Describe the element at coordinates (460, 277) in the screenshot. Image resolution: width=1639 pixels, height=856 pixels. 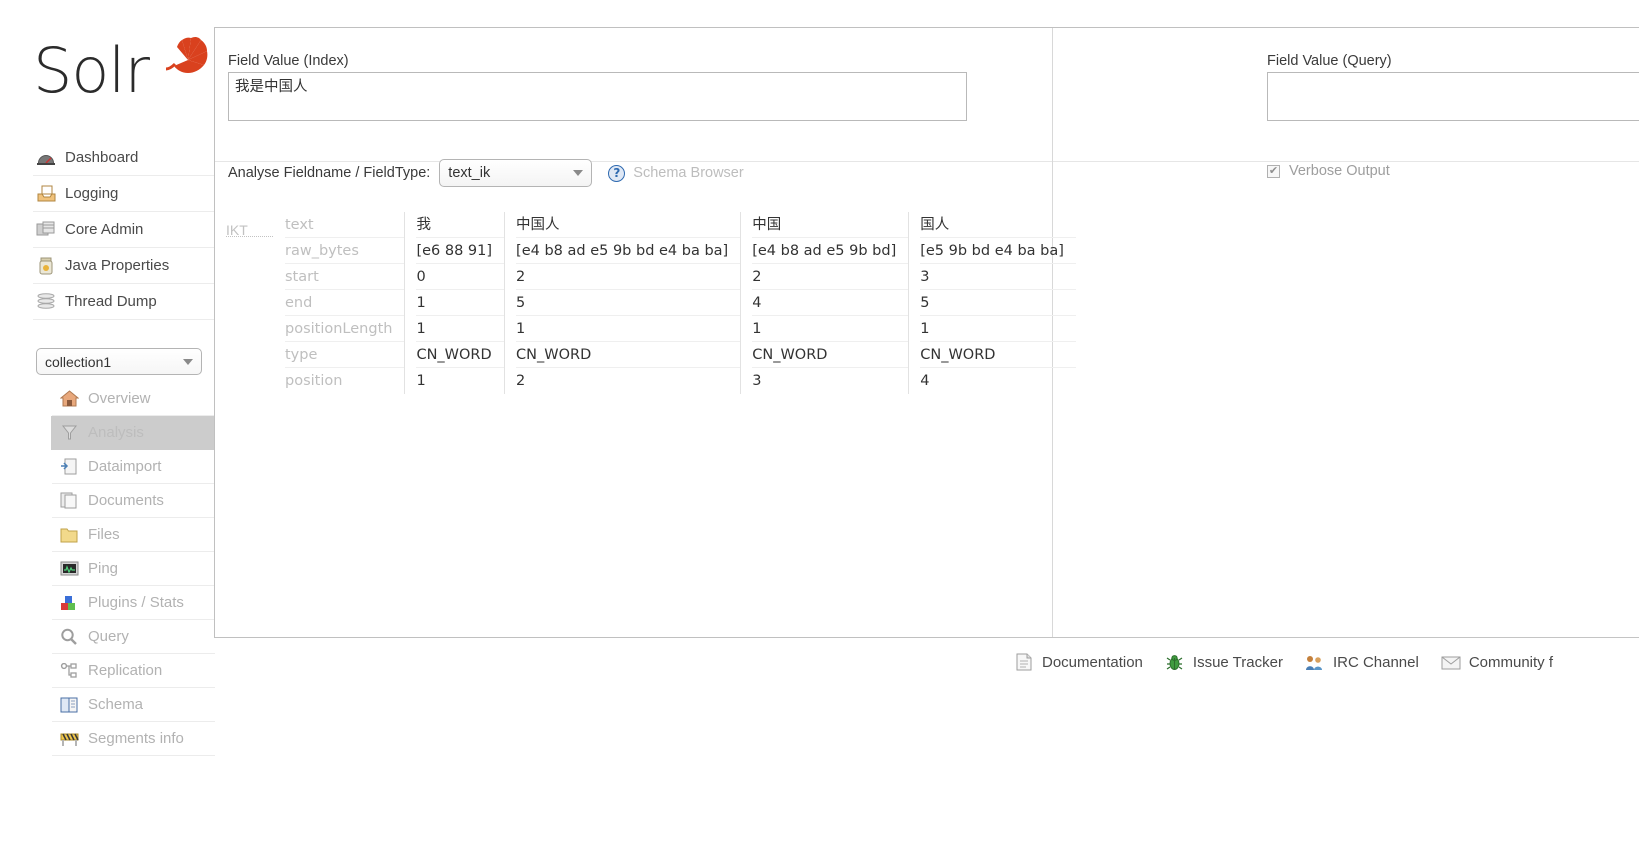
I see `token-start: 0` at that location.